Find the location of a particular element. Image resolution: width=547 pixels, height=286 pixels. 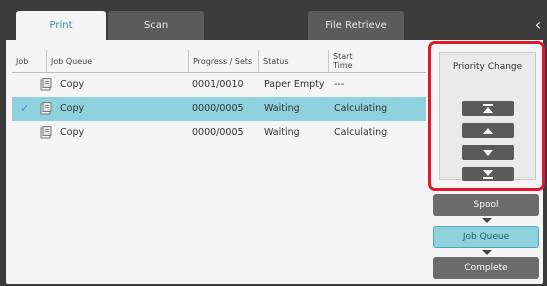

tab-file-retrieve: File Retrieve is located at coordinates (356, 25).